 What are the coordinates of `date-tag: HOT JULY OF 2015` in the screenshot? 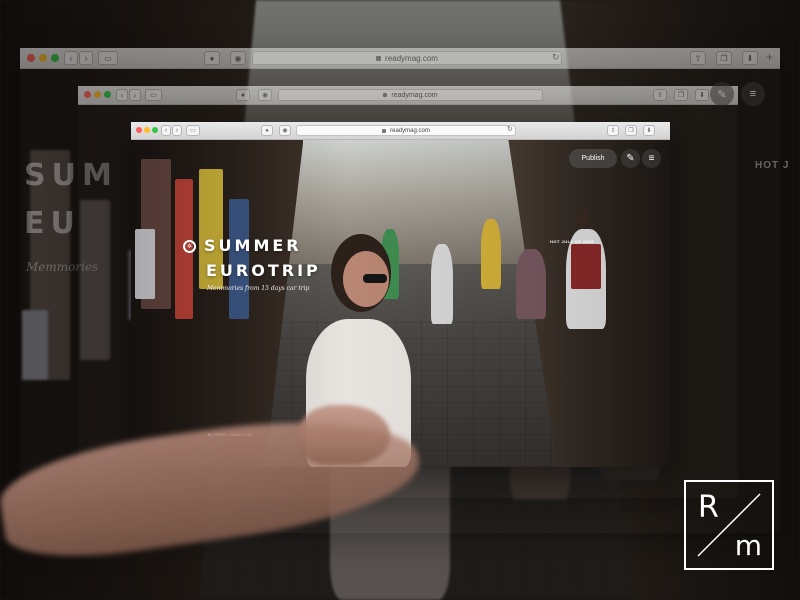 It's located at (572, 241).